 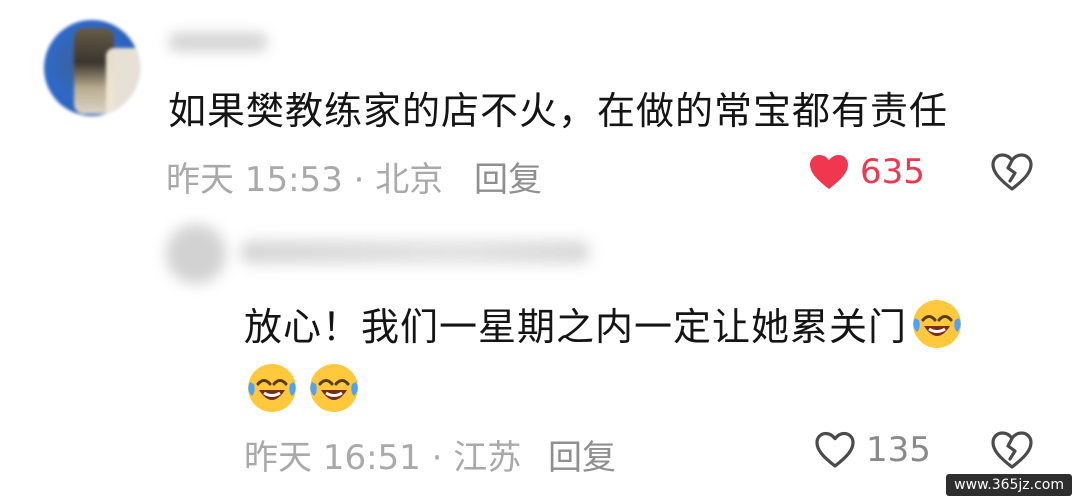 What do you see at coordinates (835, 449) in the screenshot?
I see `heart-outline-icon` at bounding box center [835, 449].